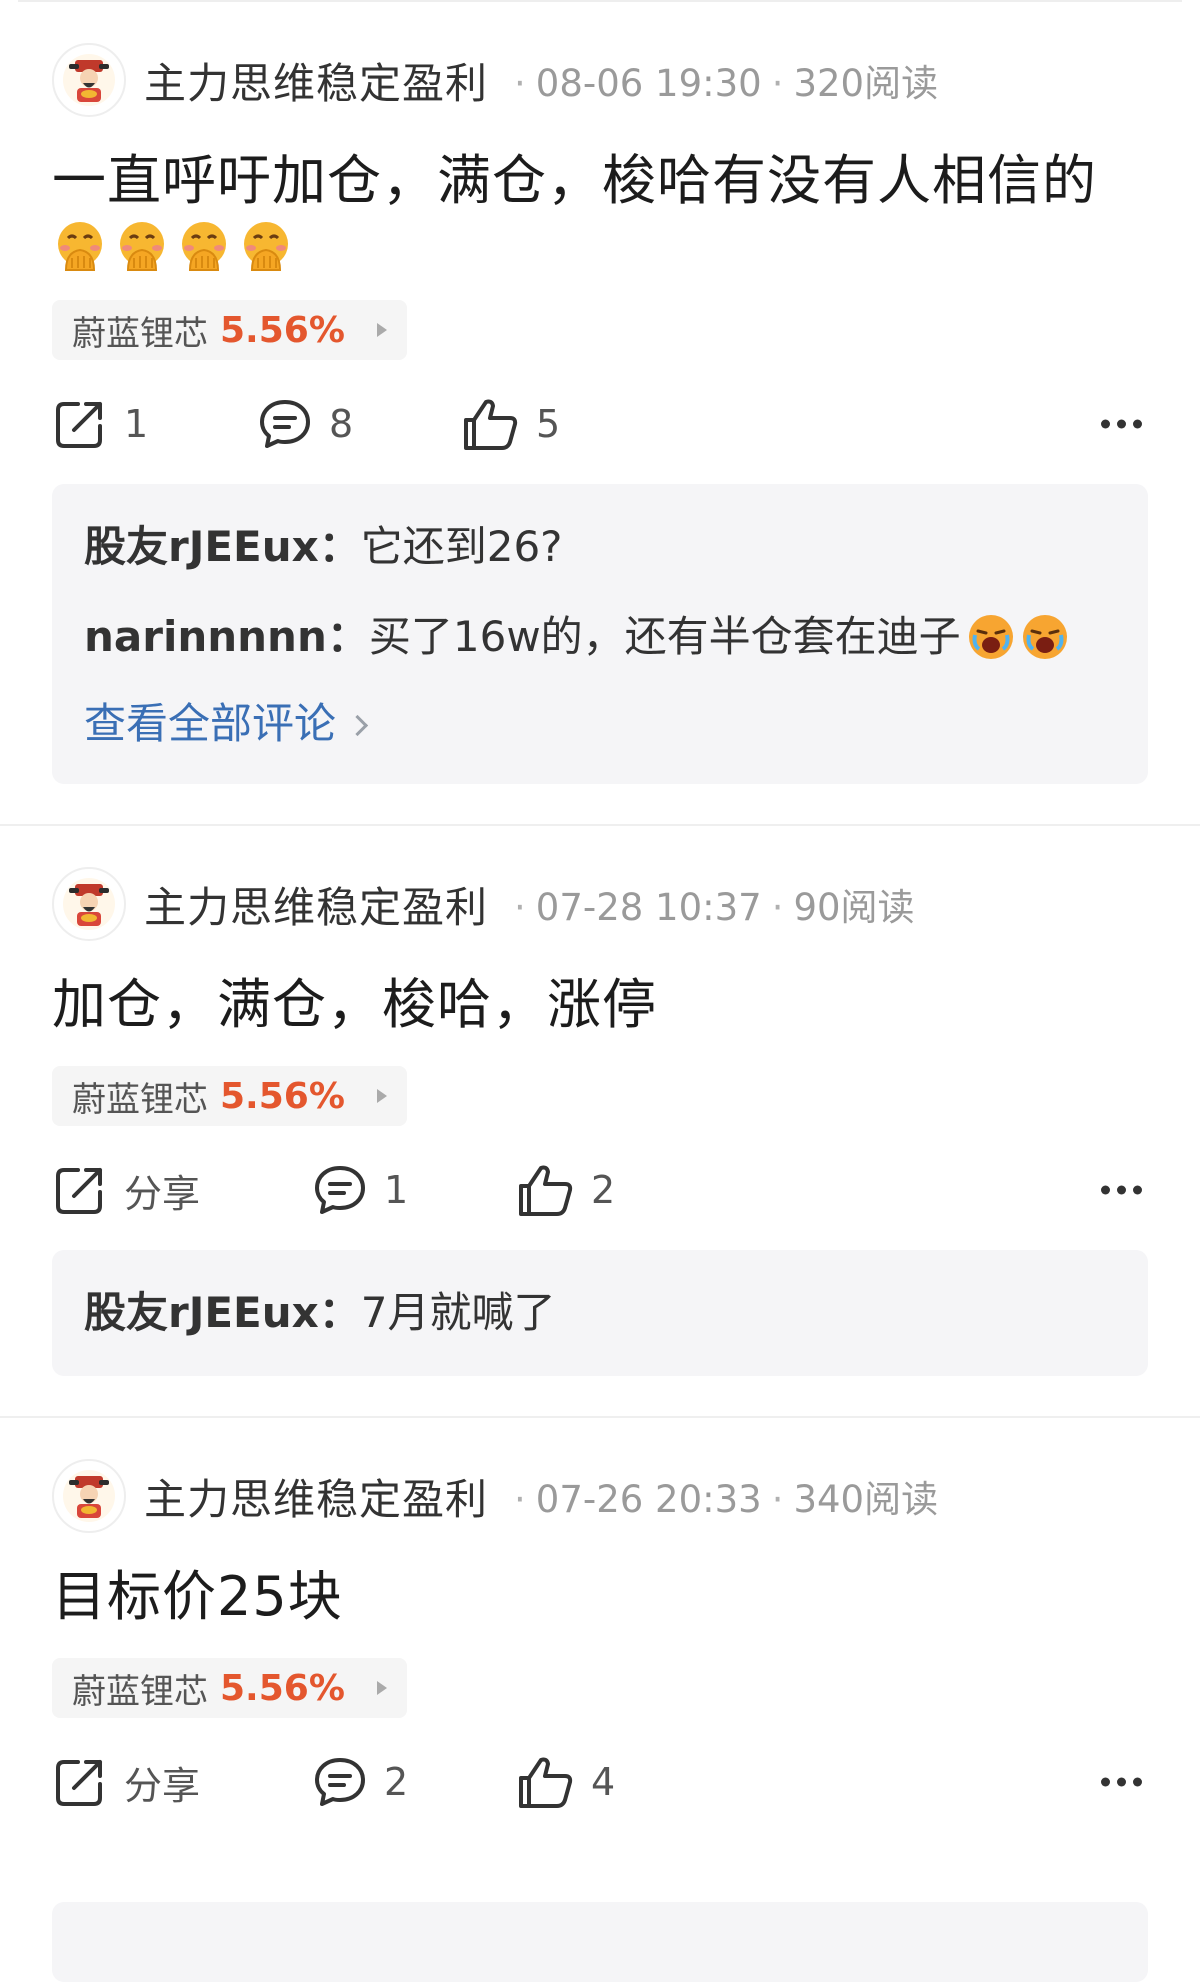  I want to click on post-meta: · 08-06 19:30 · 320阅读, so click(721, 80).